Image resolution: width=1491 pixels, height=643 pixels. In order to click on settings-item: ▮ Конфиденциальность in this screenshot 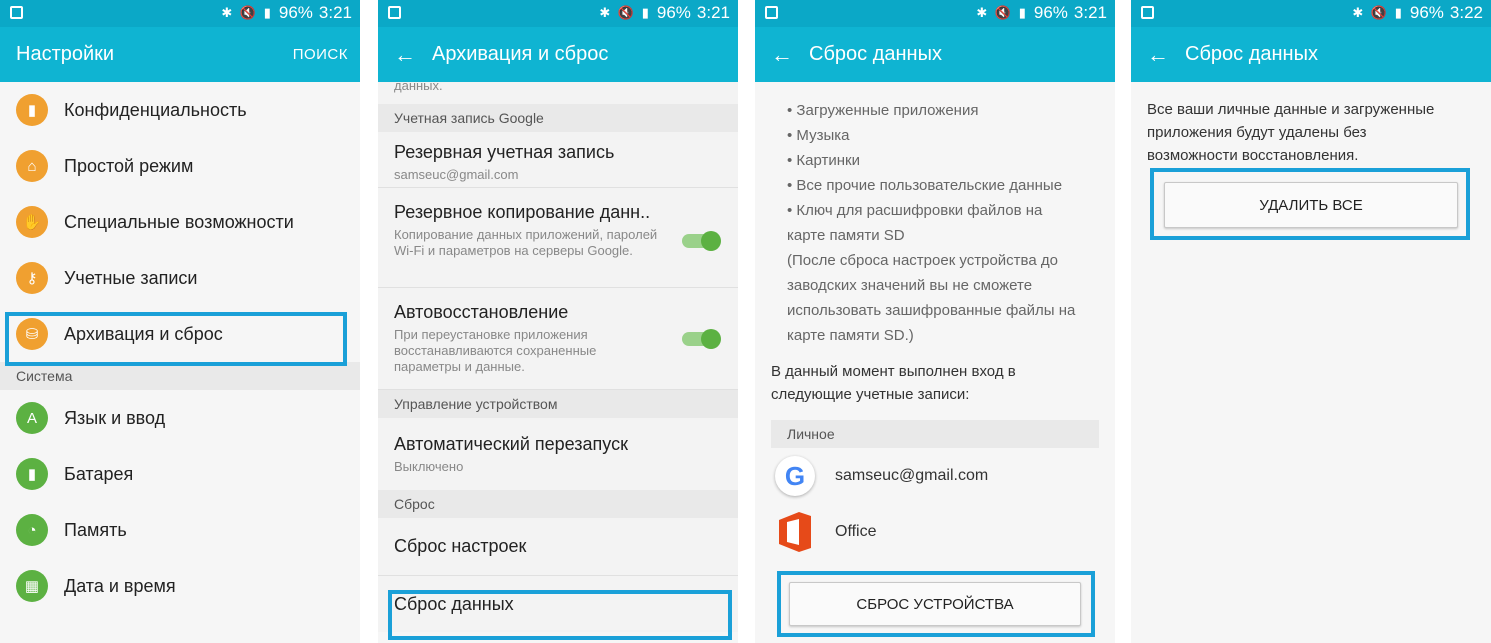, I will do `click(180, 110)`.